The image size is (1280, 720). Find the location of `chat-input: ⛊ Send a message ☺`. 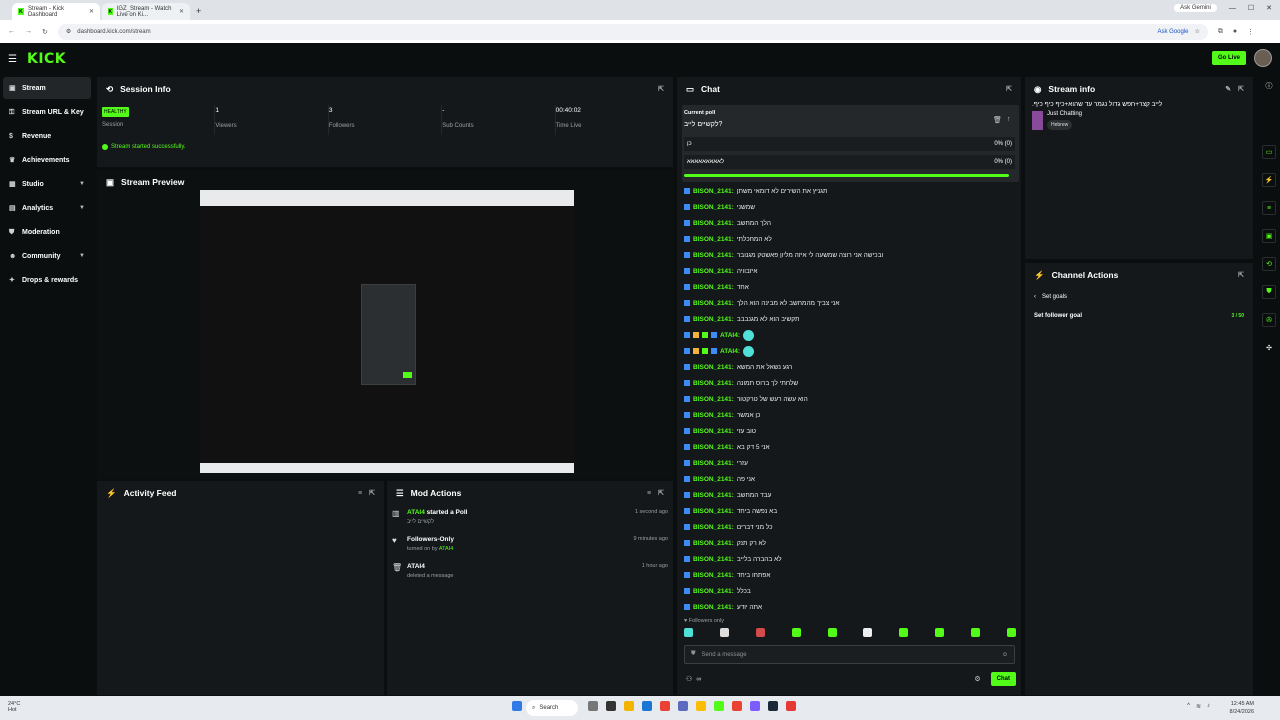

chat-input: ⛊ Send a message ☺ is located at coordinates (849, 654).